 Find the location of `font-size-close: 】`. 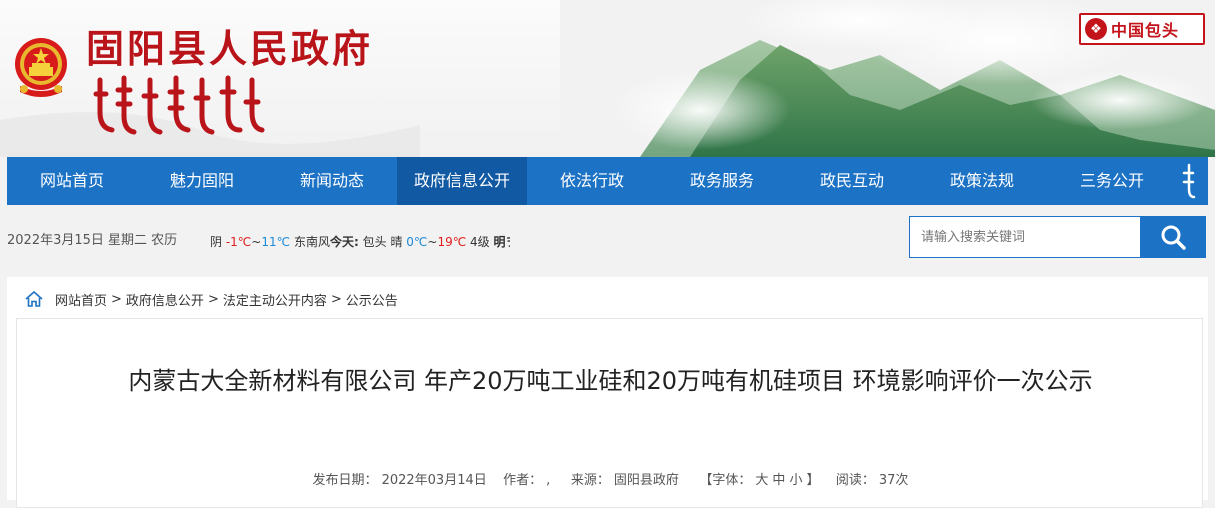

font-size-close: 】 is located at coordinates (813, 480).